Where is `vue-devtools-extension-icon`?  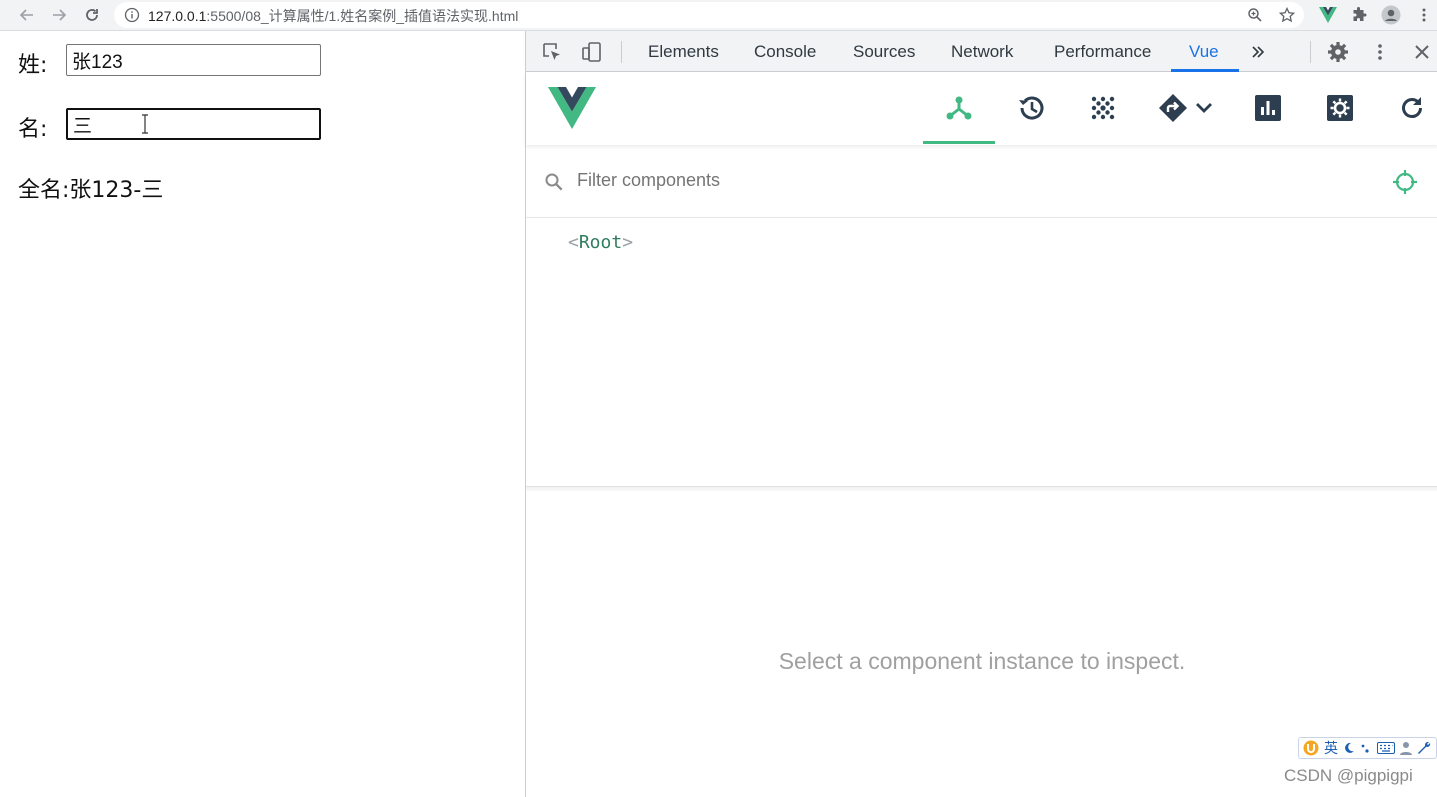
vue-devtools-extension-icon is located at coordinates (1328, 15).